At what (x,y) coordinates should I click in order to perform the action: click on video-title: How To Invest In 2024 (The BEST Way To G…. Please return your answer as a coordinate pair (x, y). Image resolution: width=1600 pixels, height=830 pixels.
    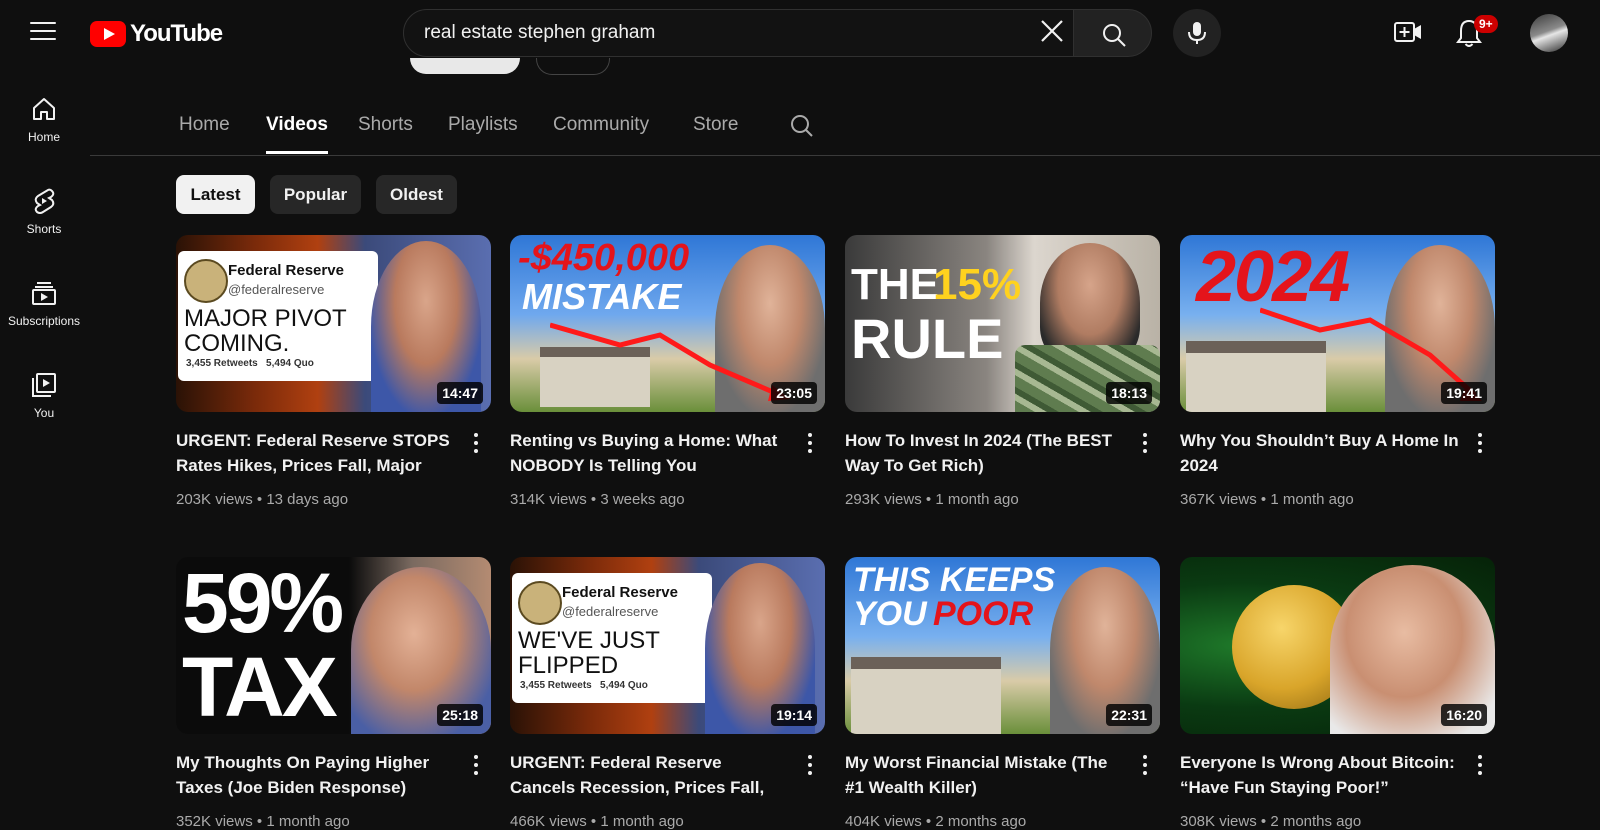
    Looking at the image, I should click on (985, 453).